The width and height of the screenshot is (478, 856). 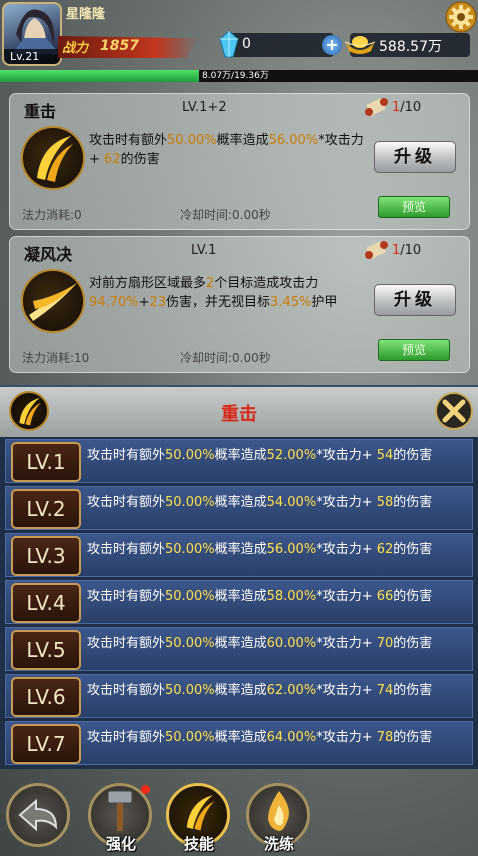 What do you see at coordinates (148, 283) in the screenshot?
I see `description-text: 对前方扇形区域最多` at bounding box center [148, 283].